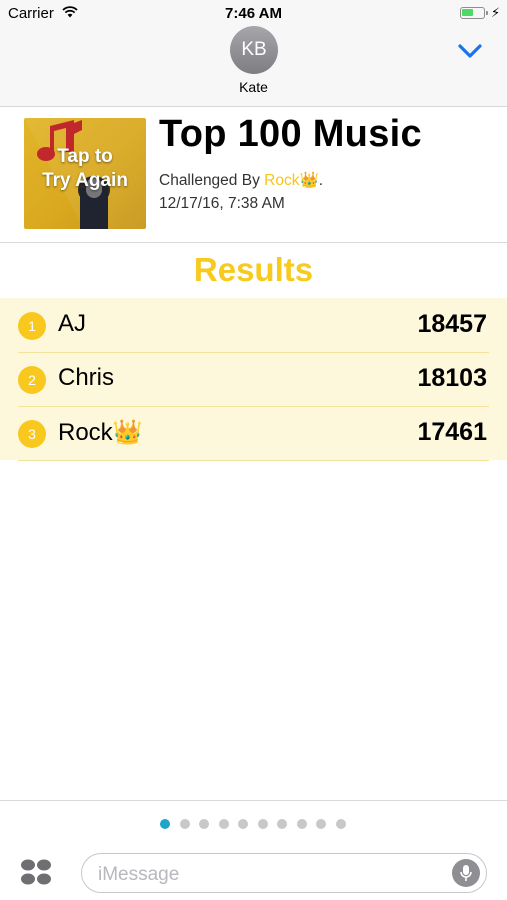 The width and height of the screenshot is (507, 900). Describe the element at coordinates (284, 873) in the screenshot. I see `imessage-input: iMessage` at that location.